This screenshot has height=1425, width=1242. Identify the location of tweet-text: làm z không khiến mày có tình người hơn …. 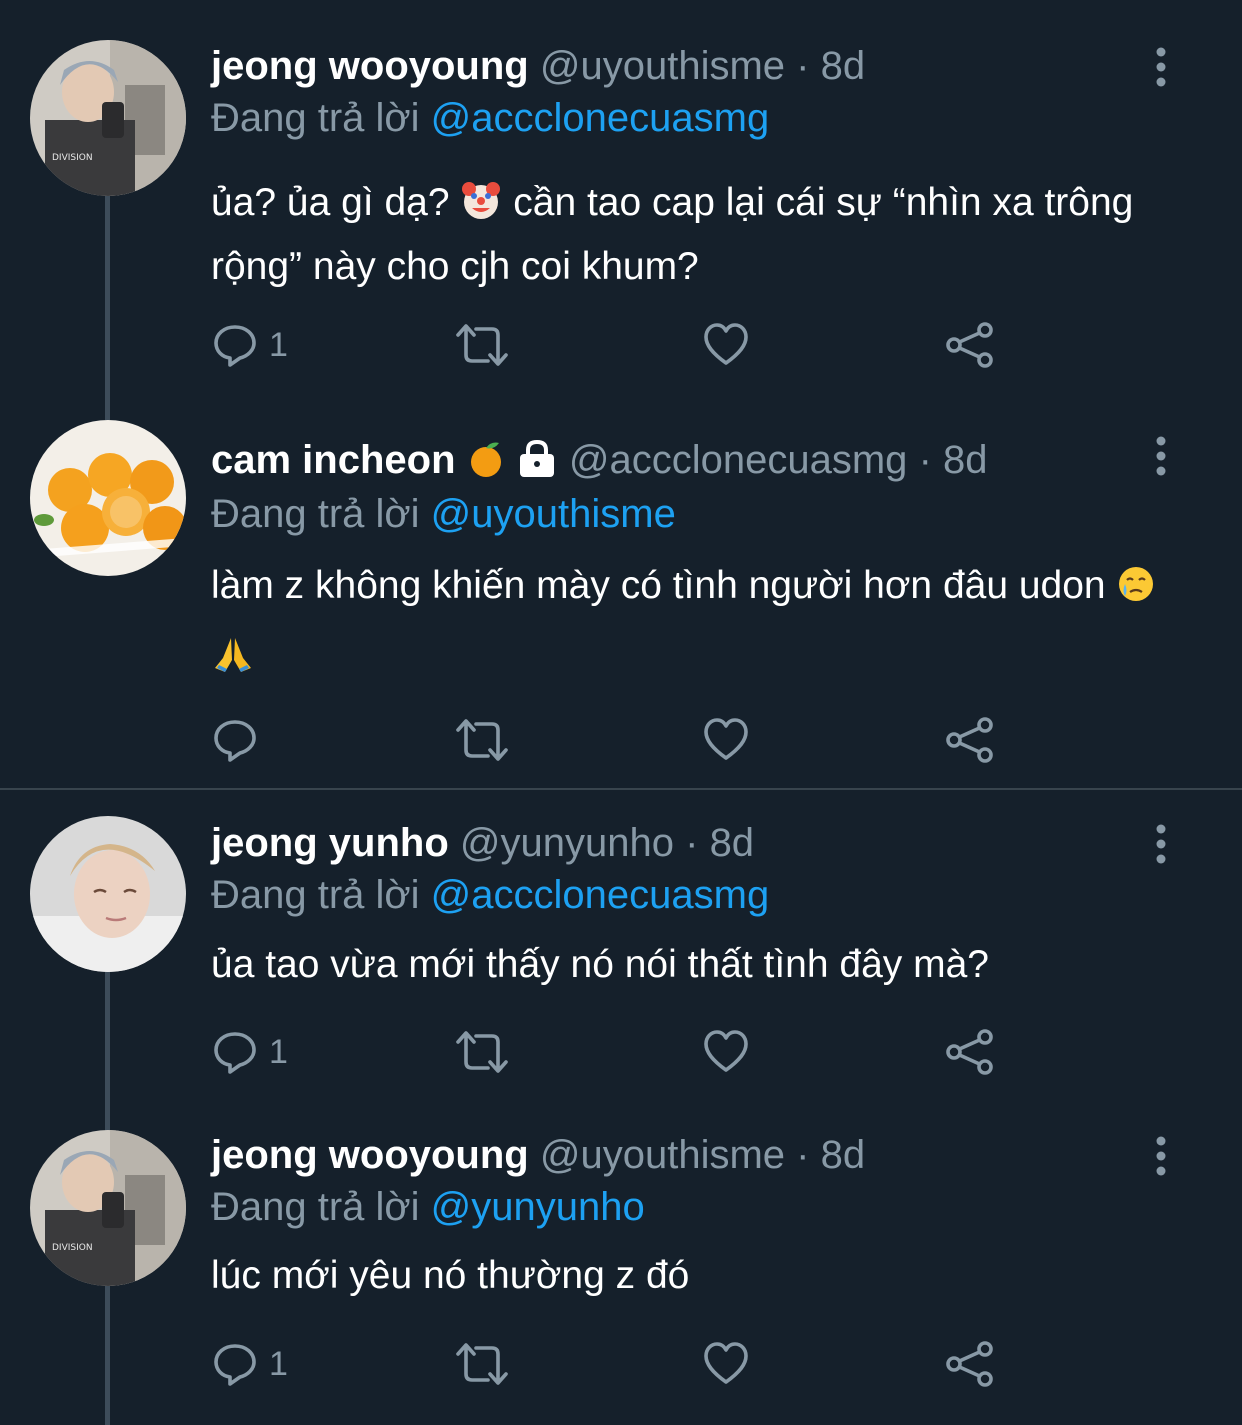
(691, 624).